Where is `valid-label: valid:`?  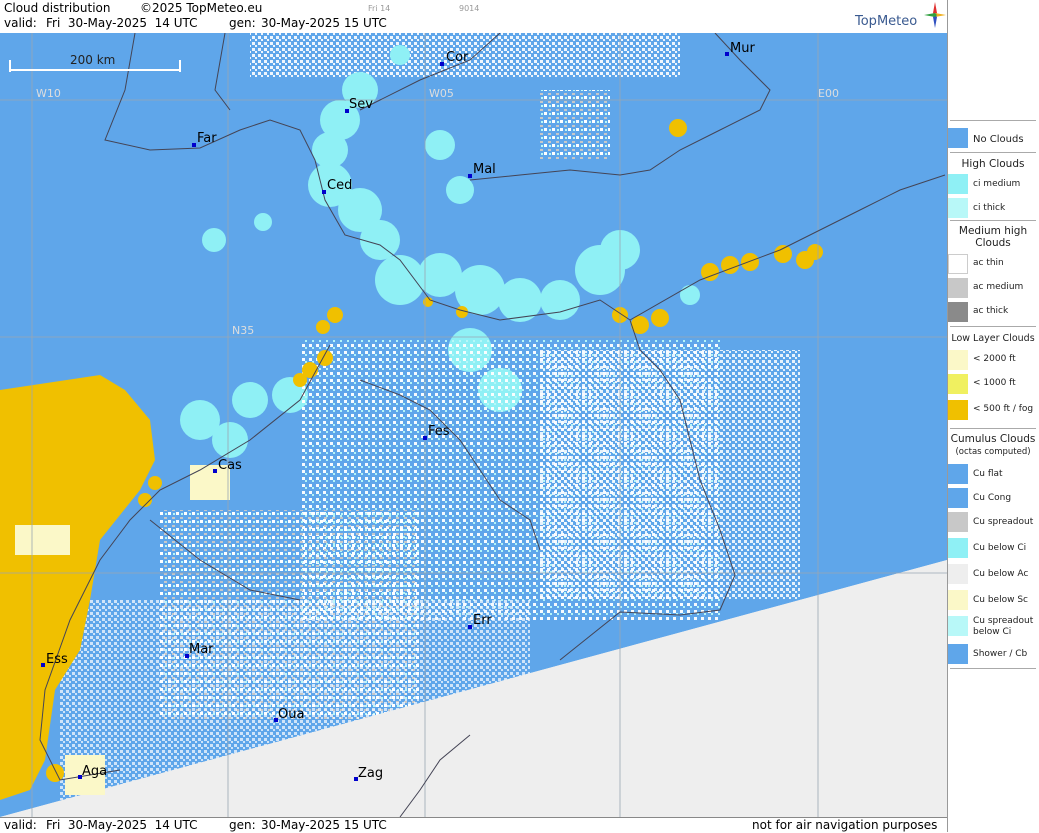 valid-label: valid: is located at coordinates (20, 23).